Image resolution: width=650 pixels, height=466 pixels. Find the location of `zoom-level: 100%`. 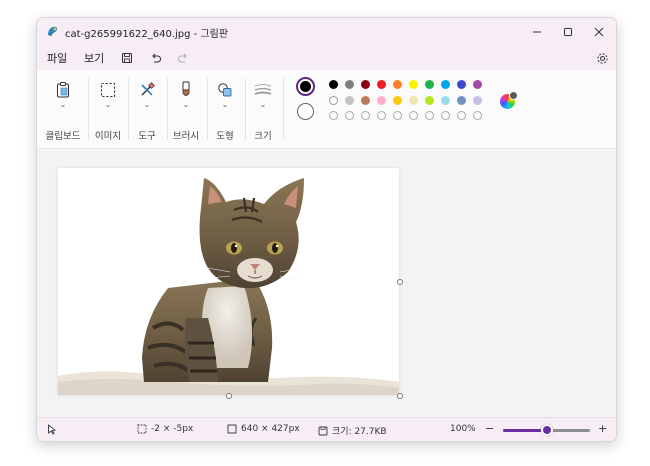

zoom-level: 100% is located at coordinates (463, 429).